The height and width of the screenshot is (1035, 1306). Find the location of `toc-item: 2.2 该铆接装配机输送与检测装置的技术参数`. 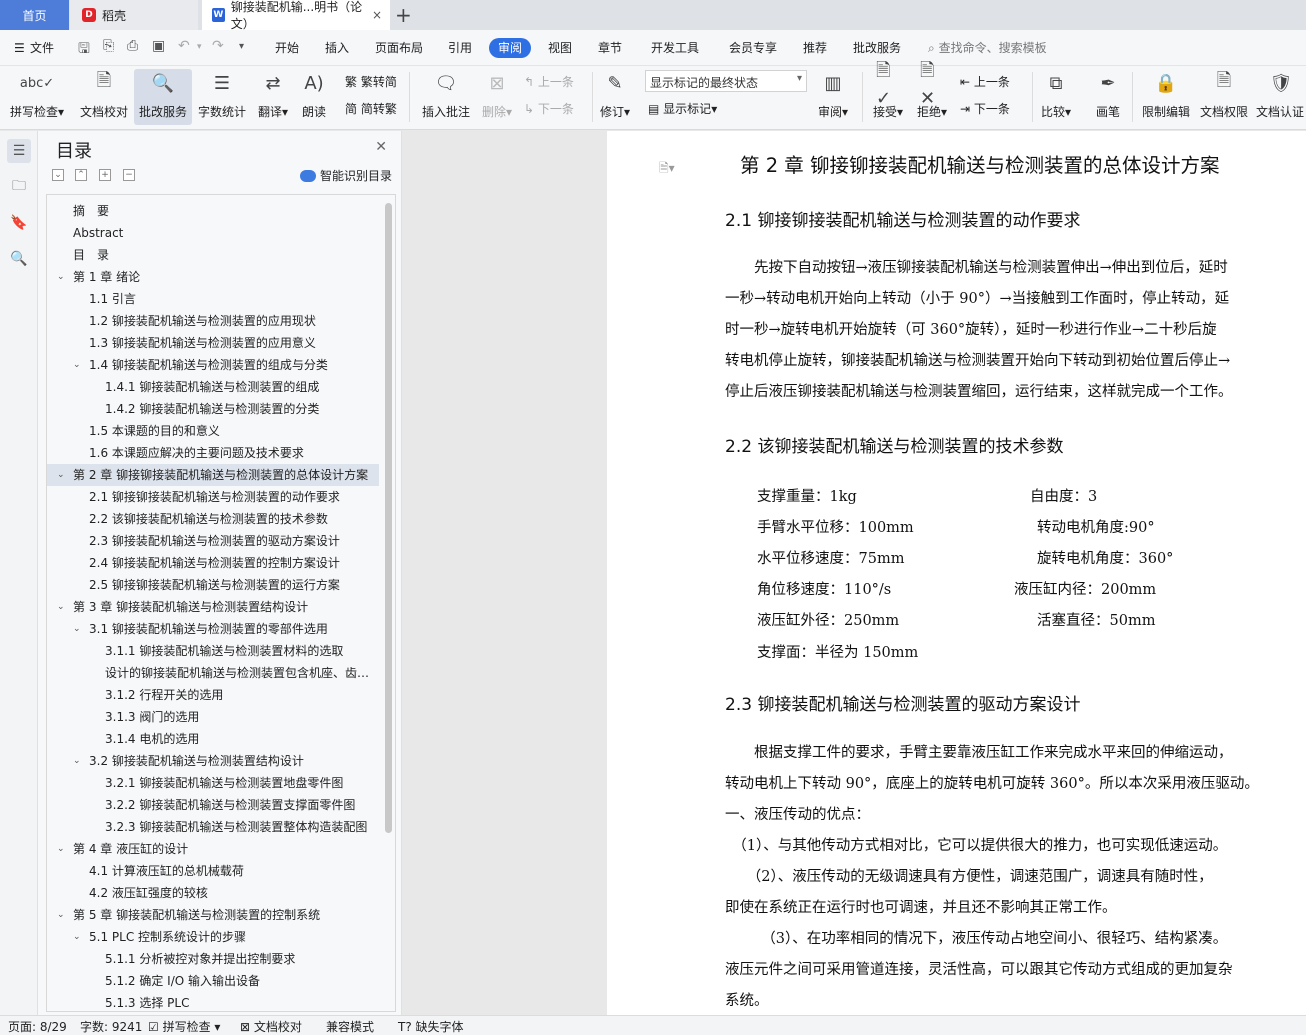

toc-item: 2.2 该铆接装配机输送与检测装置的技术参数 is located at coordinates (213, 519).